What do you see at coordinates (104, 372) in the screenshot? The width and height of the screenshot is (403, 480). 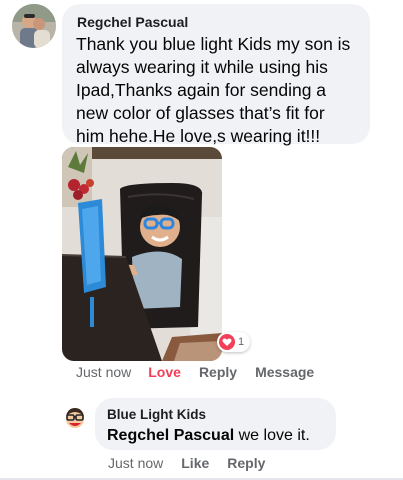 I see `comment-timestamp: Just now` at bounding box center [104, 372].